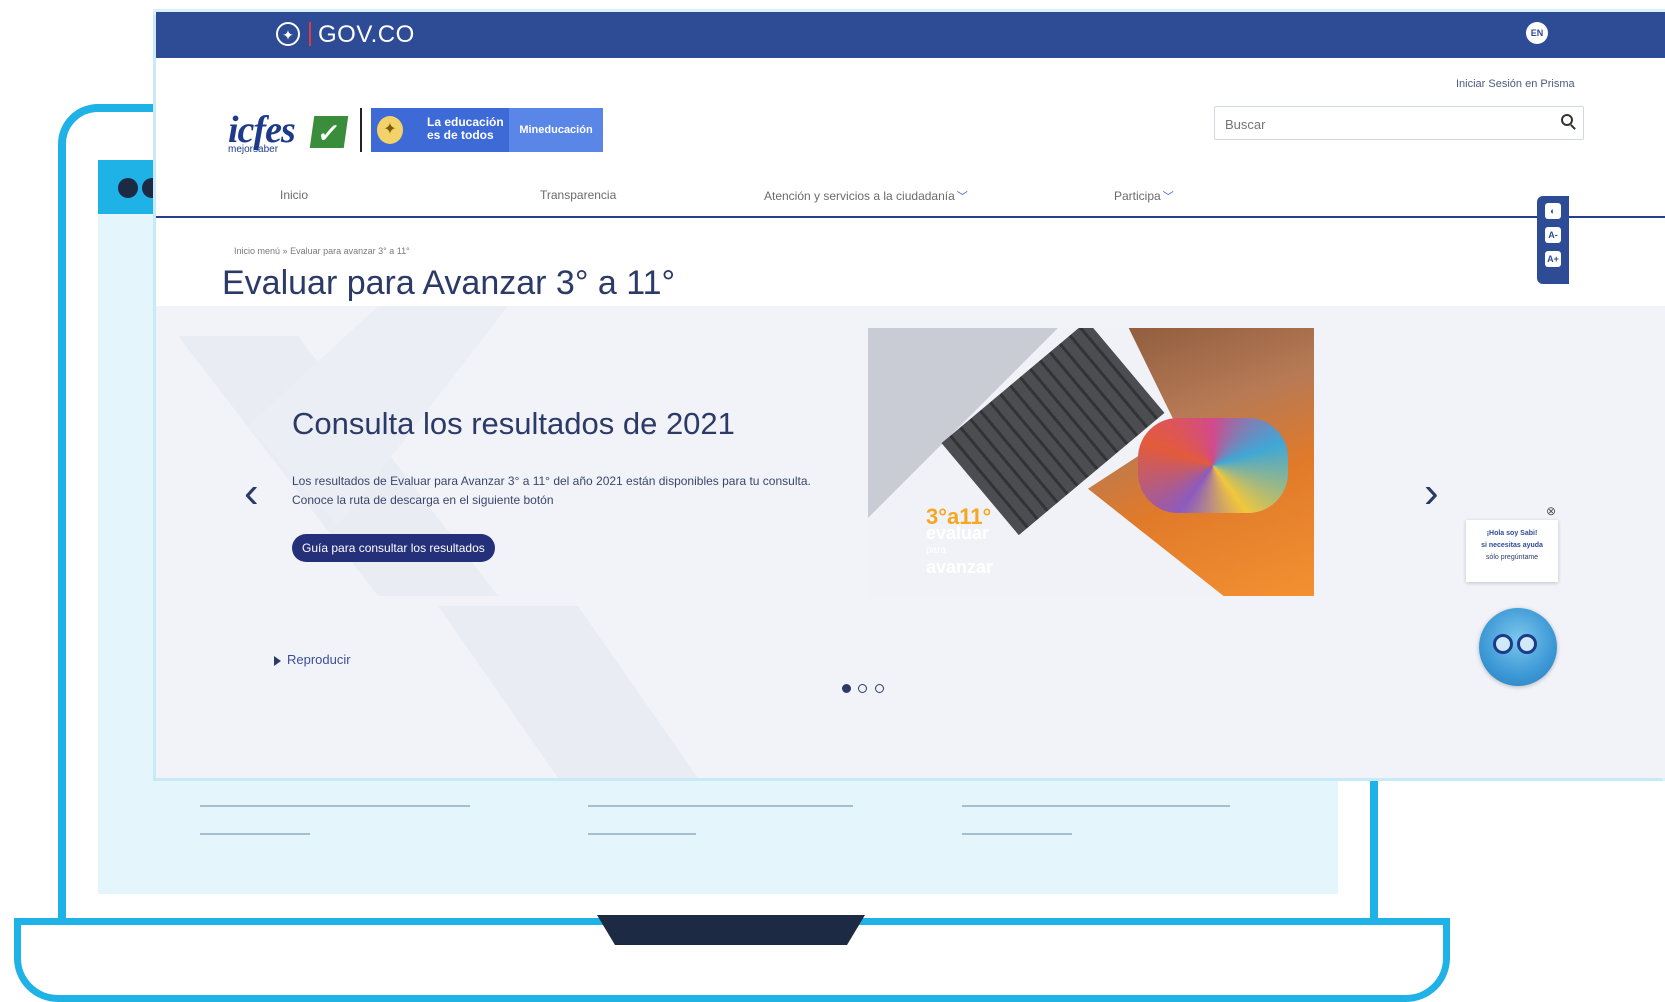  I want to click on hero-title: Consulta los resultados de 2021, so click(513, 423).